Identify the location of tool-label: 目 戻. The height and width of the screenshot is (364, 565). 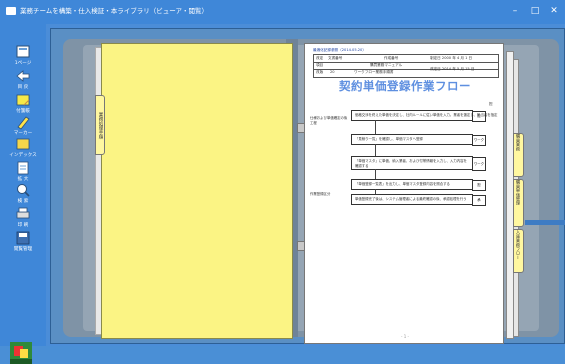
(23, 87).